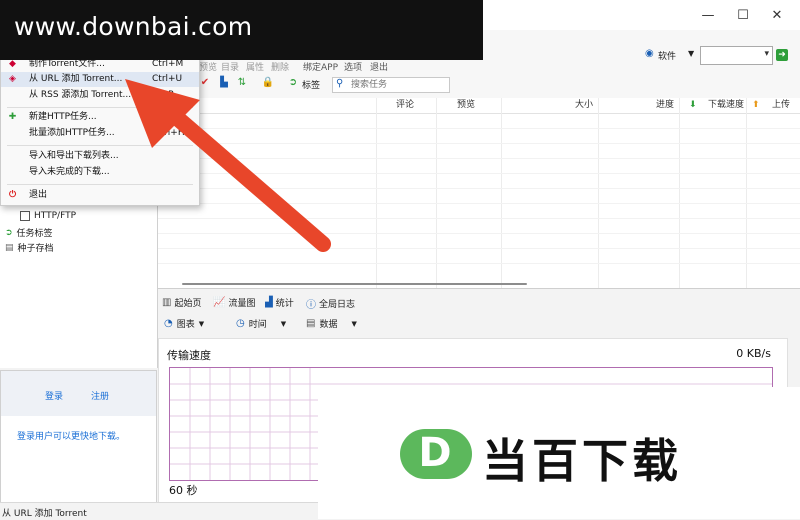 This screenshot has width=800, height=520. I want to click on logo-letter: D, so click(435, 453).